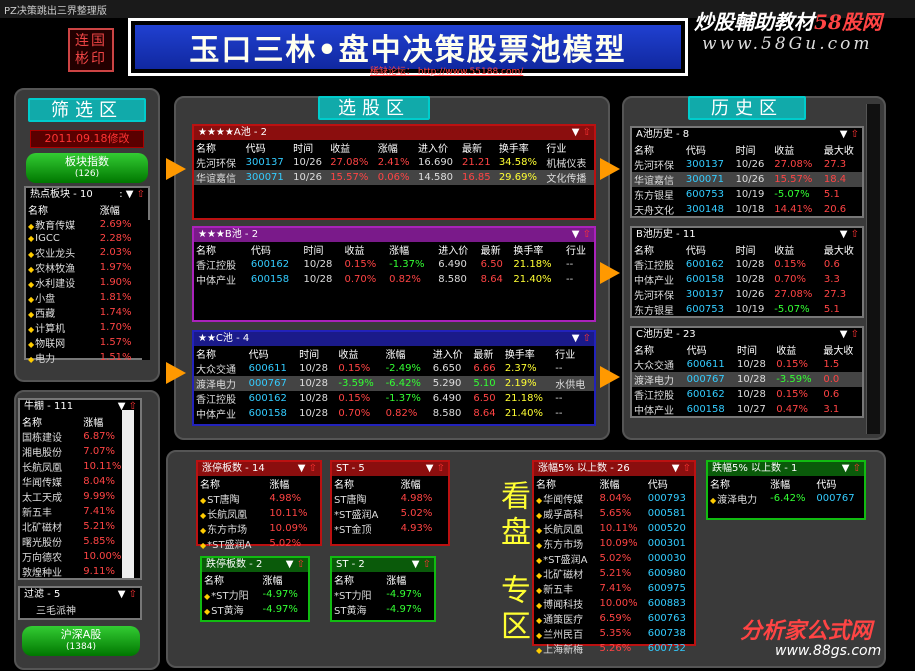  What do you see at coordinates (614, 588) in the screenshot?
I see `table-row: ◆新五丰 7.41% 600975` at bounding box center [614, 588].